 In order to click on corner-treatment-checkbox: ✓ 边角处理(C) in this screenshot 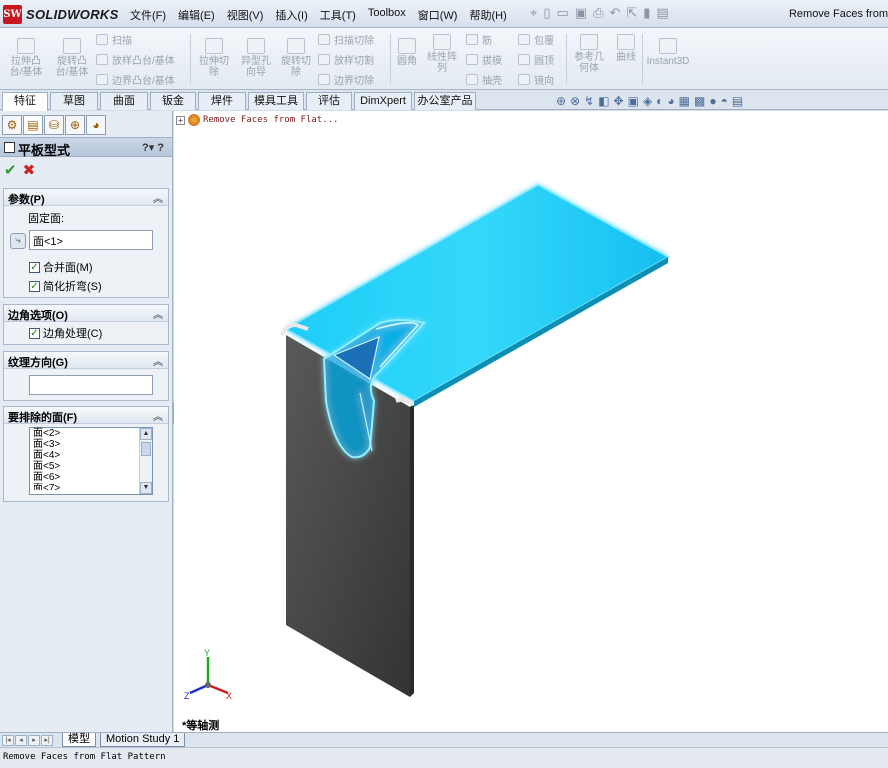, I will do `click(65, 333)`.